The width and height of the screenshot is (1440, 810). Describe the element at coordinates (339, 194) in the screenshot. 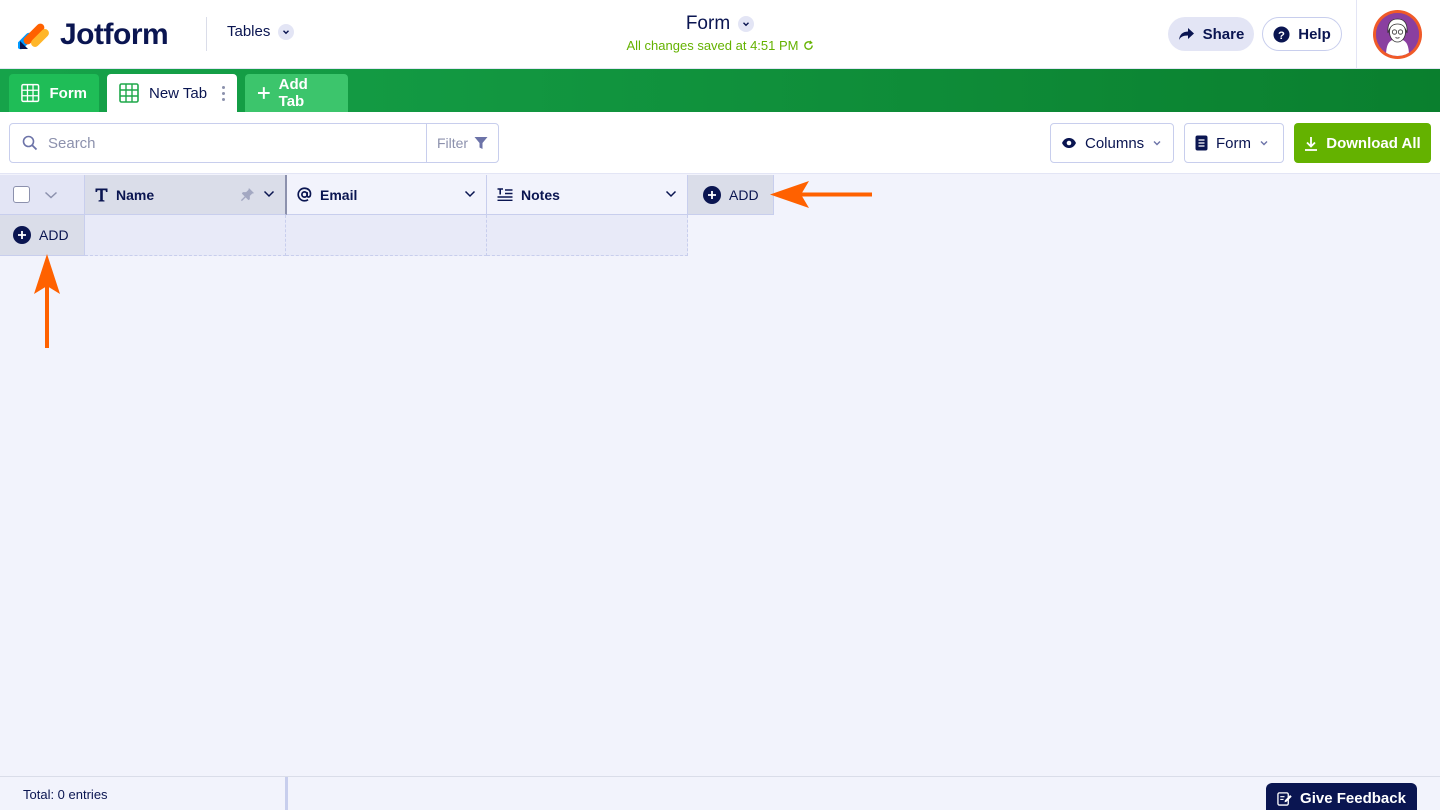

I see `column-label: Email` at that location.